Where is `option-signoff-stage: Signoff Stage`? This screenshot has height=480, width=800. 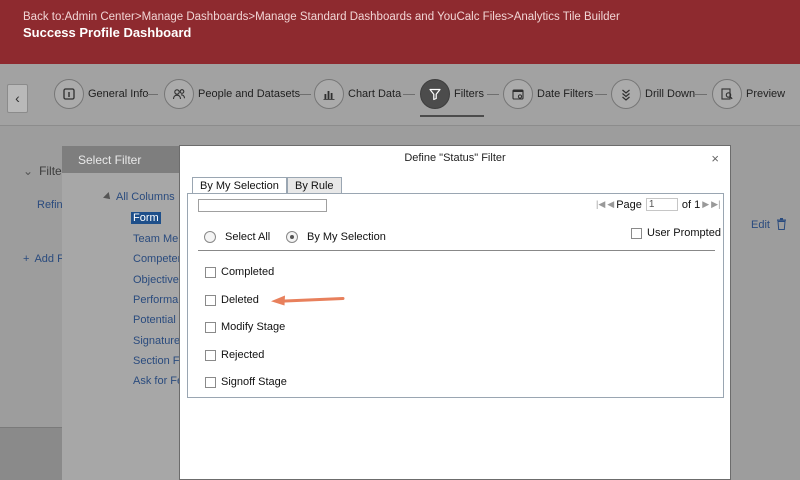 option-signoff-stage: Signoff Stage is located at coordinates (246, 382).